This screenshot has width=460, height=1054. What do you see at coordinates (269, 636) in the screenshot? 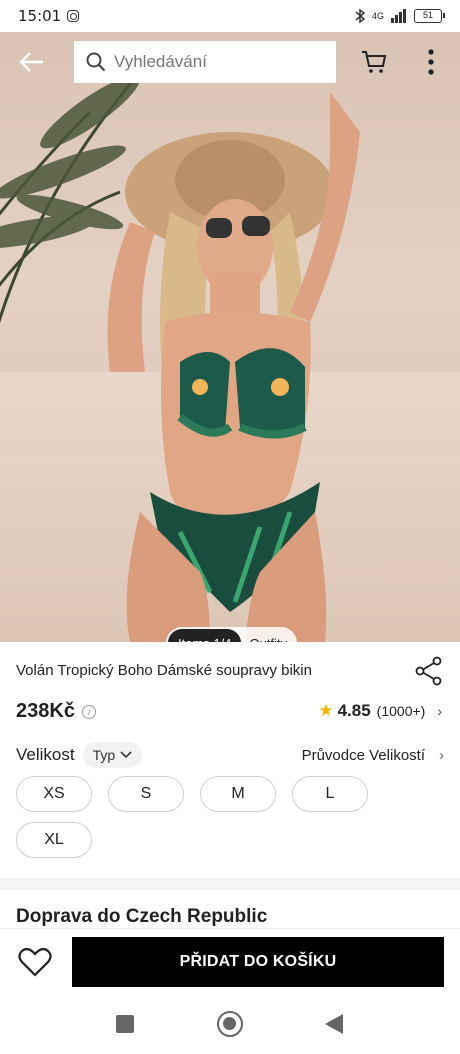
I see `outfits-tab: Outfity` at bounding box center [269, 636].